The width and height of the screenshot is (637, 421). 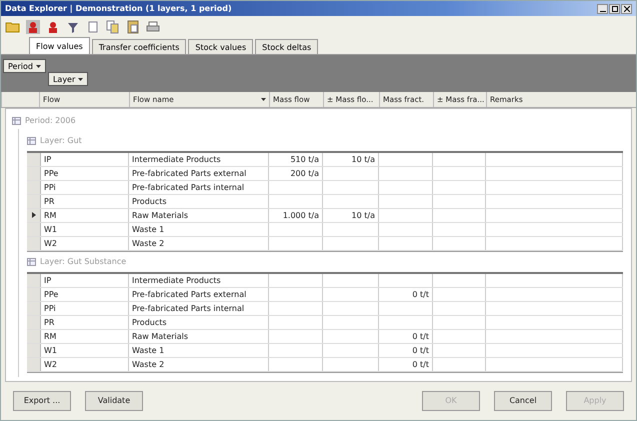 I want to click on row-selector, so click(x=34, y=215).